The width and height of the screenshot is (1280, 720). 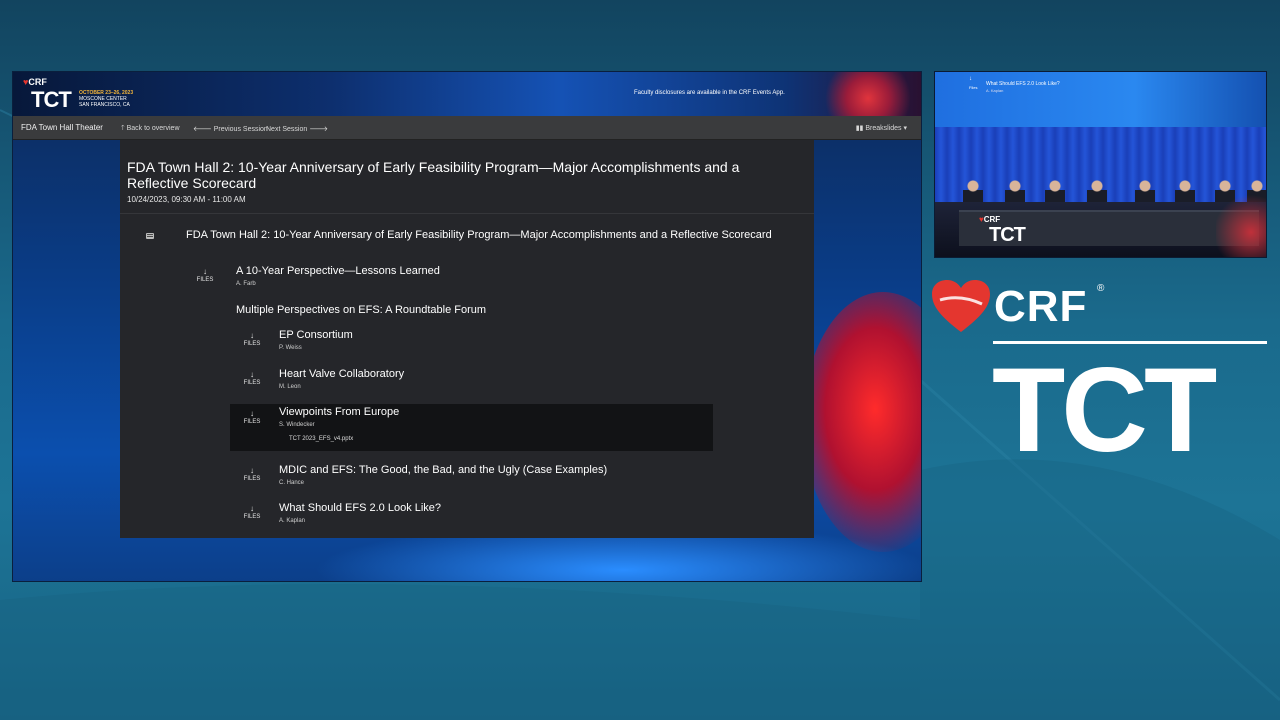 I want to click on next-label: Next Session, so click(x=287, y=129).